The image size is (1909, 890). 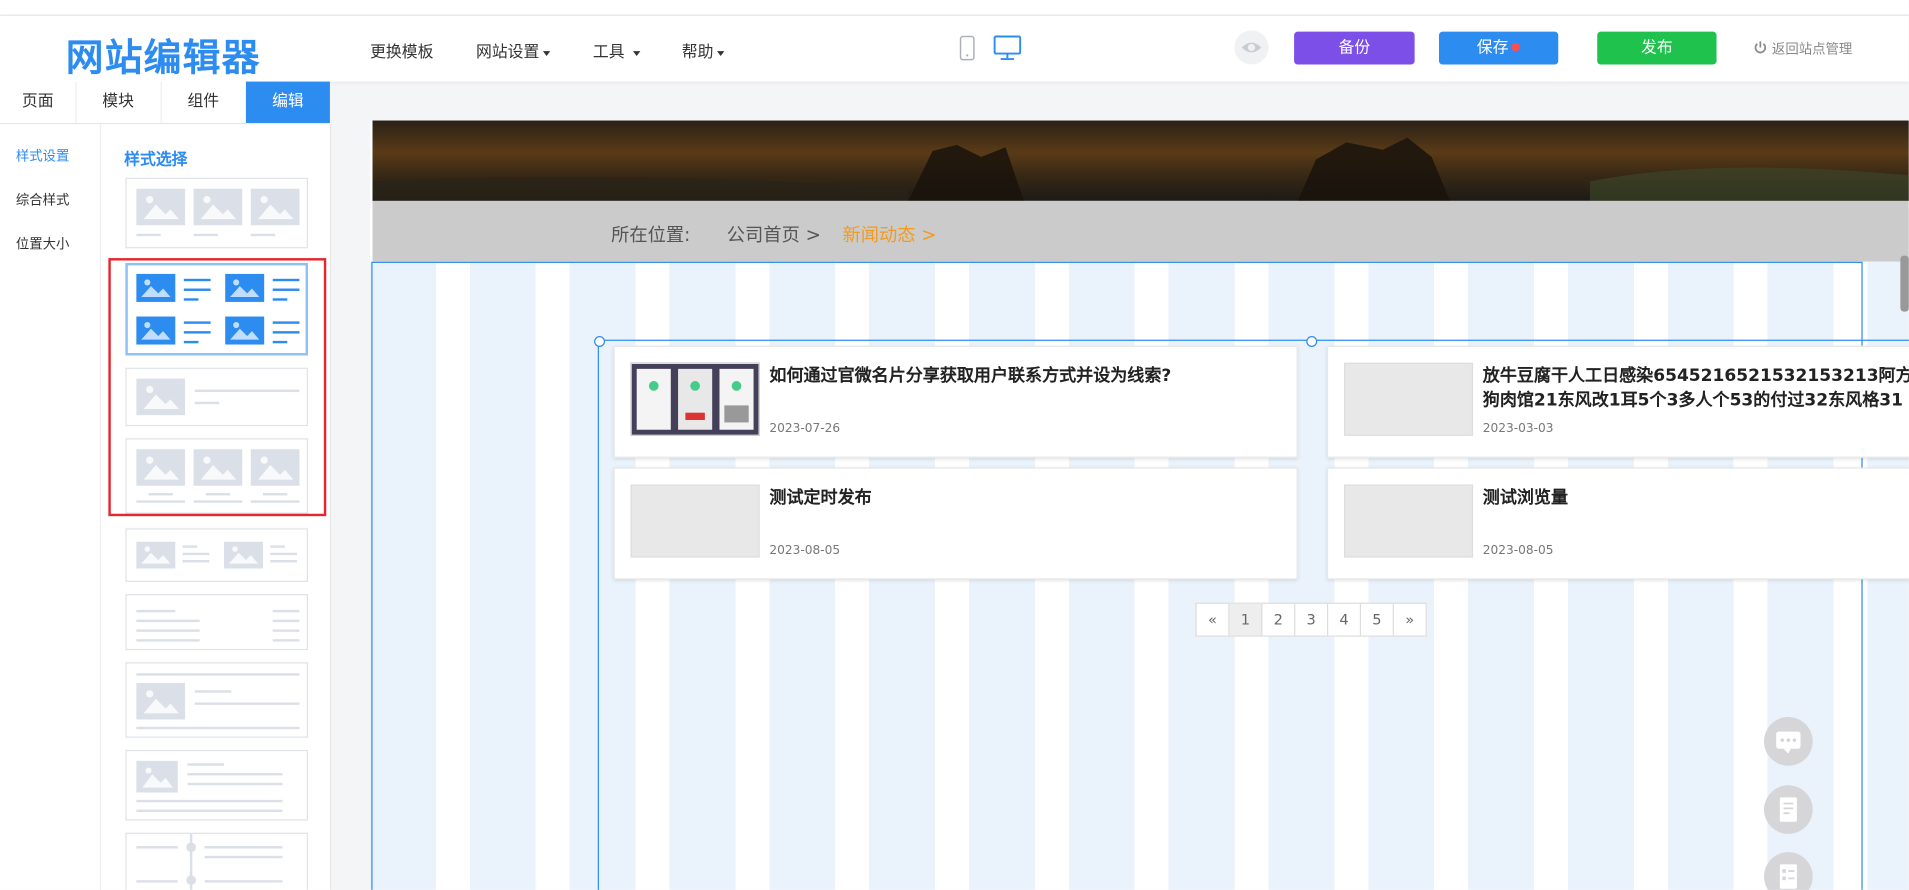 I want to click on breadcrumb: 所在位置: 公司首页 > 新闻动态 >, so click(x=1140, y=231).